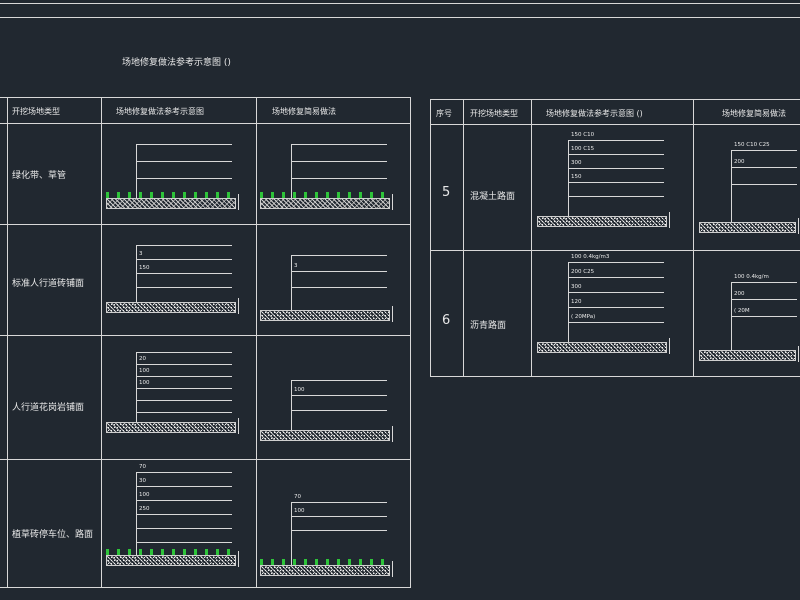 The height and width of the screenshot is (600, 800). I want to click on lt-r4-diagram-grass, so click(170, 552).